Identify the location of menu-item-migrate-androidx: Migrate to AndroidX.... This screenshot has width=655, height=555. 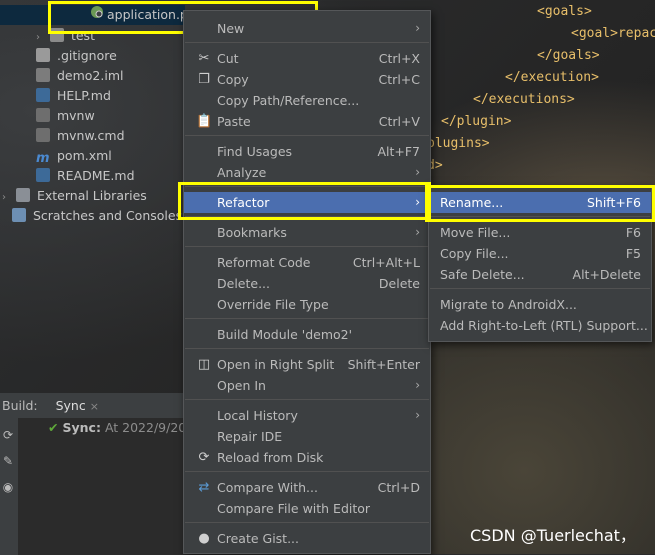
(540, 304).